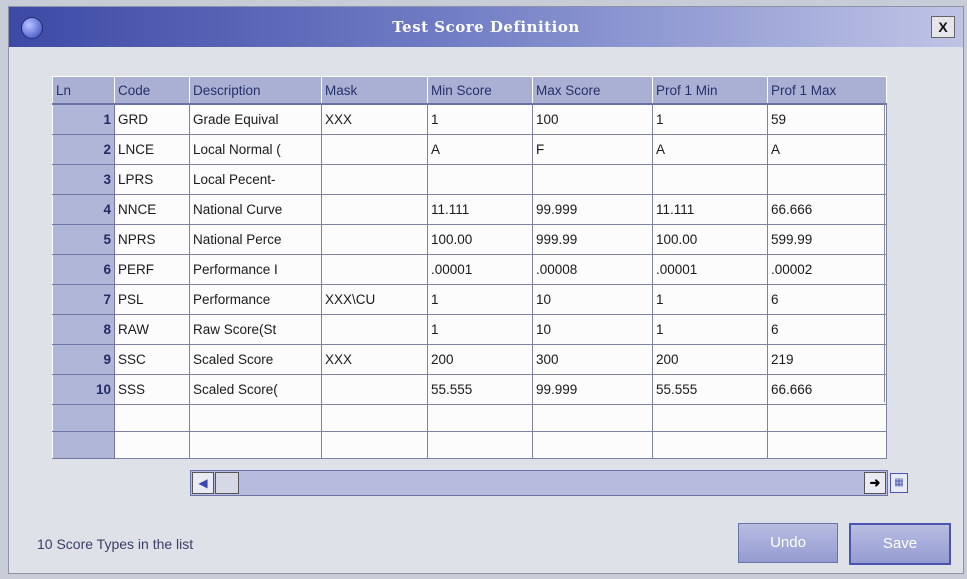 The height and width of the screenshot is (579, 967). I want to click on prof1-min-cell: .00001, so click(710, 269).